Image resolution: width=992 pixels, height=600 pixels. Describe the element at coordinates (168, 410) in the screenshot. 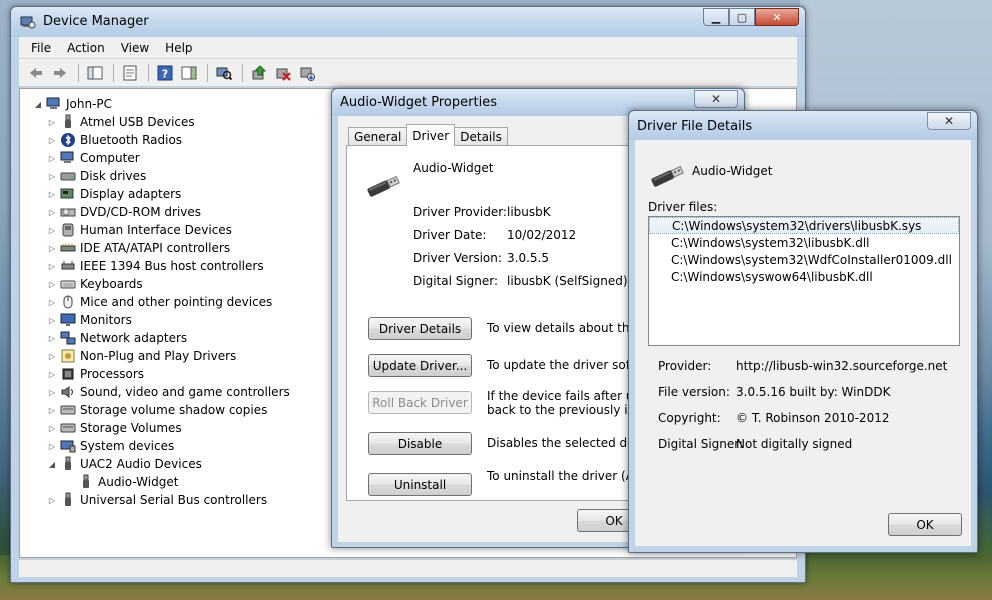

I see `tree-category: ▷ Storage volume shadow copies` at that location.